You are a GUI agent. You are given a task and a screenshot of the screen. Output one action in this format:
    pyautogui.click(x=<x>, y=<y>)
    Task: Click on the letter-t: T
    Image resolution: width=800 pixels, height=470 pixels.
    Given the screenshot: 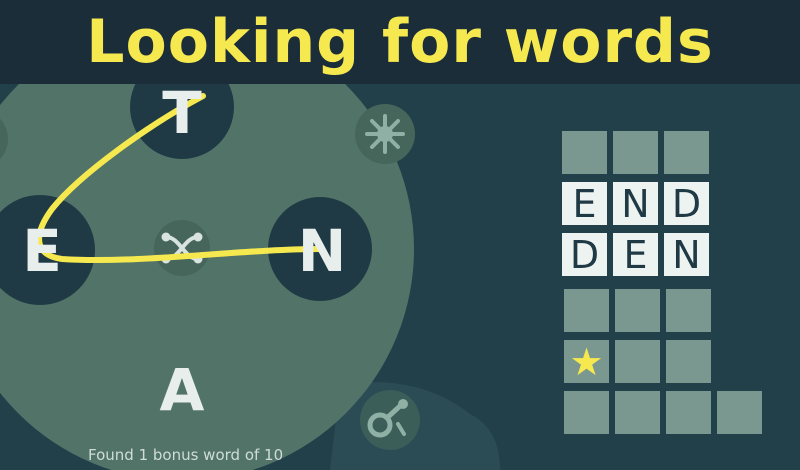 What is the action you would take?
    pyautogui.click(x=182, y=113)
    